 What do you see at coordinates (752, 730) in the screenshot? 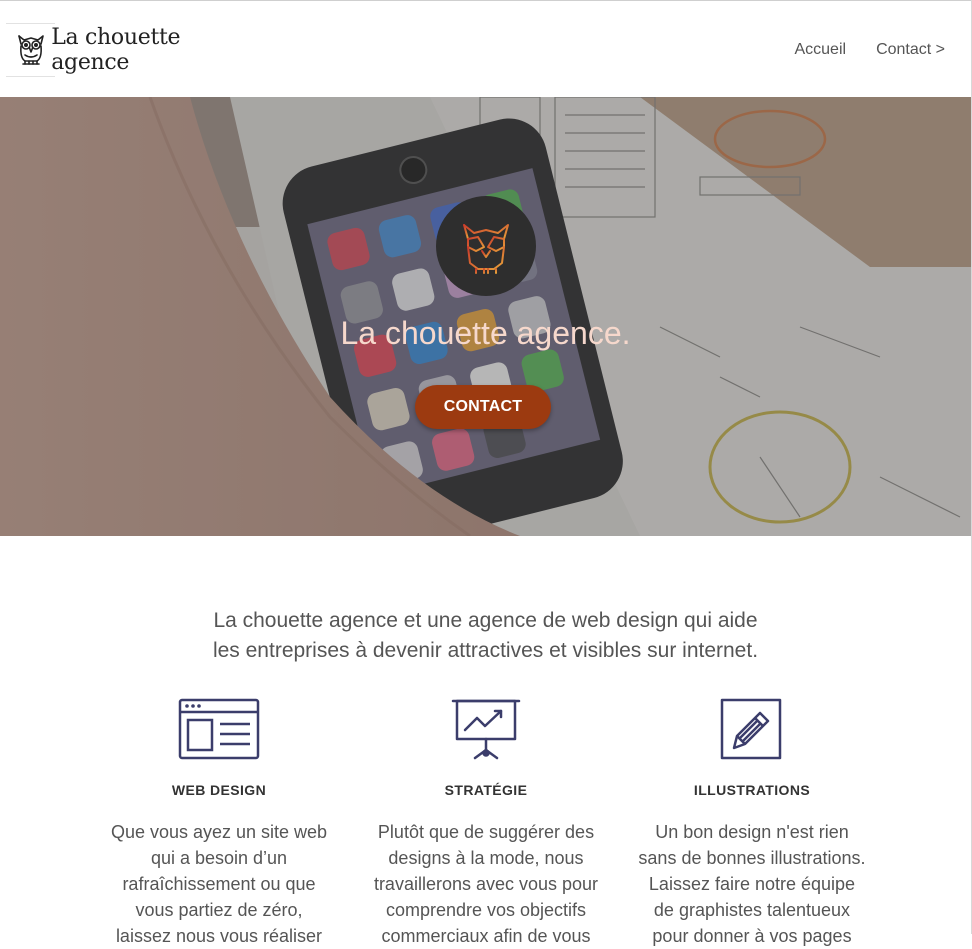
I see `pencil-icon` at bounding box center [752, 730].